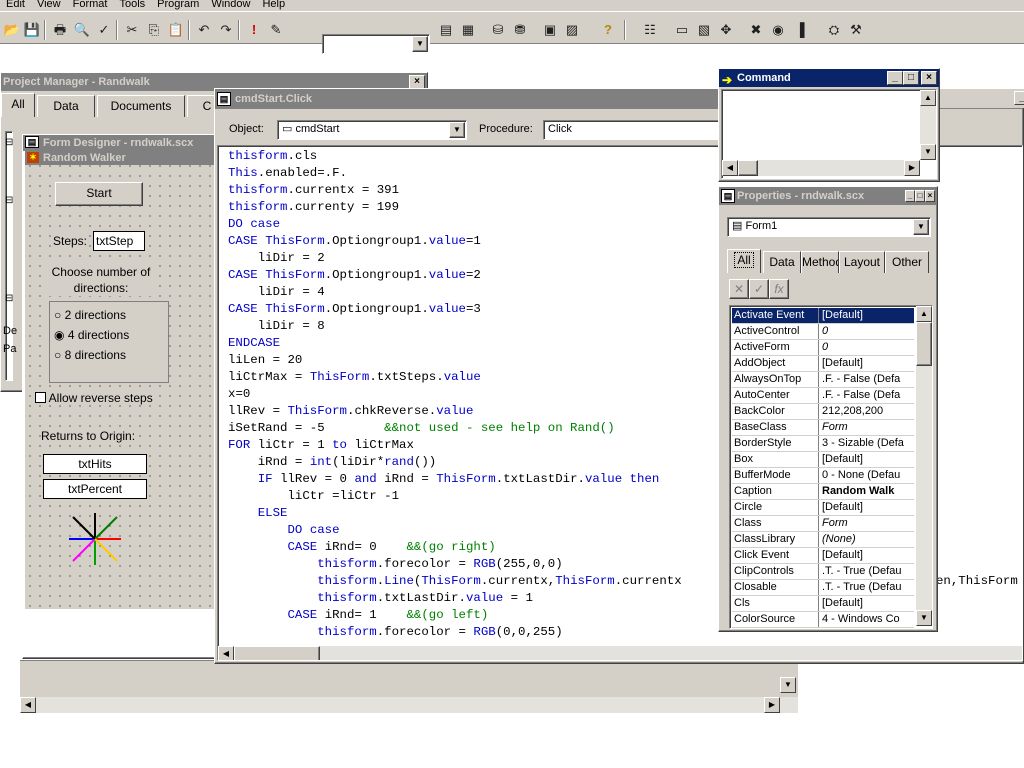 Image resolution: width=1024 pixels, height=768 pixels. Describe the element at coordinates (821, 168) in the screenshot. I see `command-horizontal-scrollbar: ◀ ▶` at that location.